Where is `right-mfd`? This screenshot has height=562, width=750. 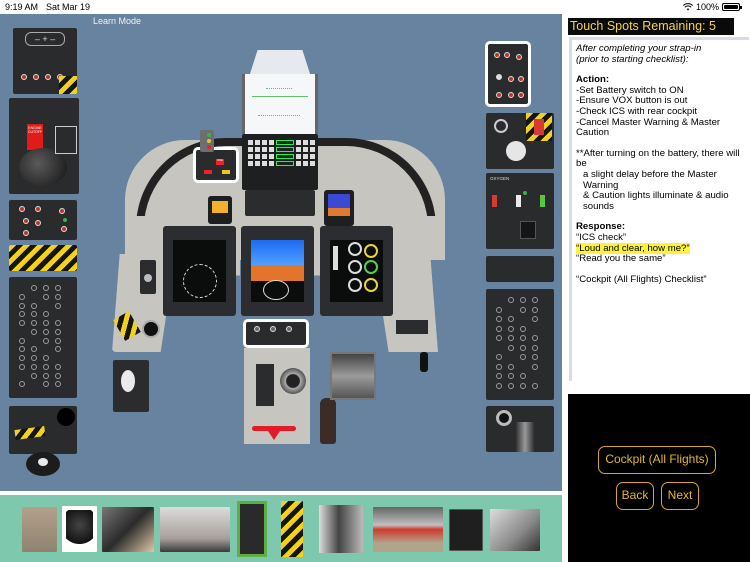 right-mfd is located at coordinates (356, 271).